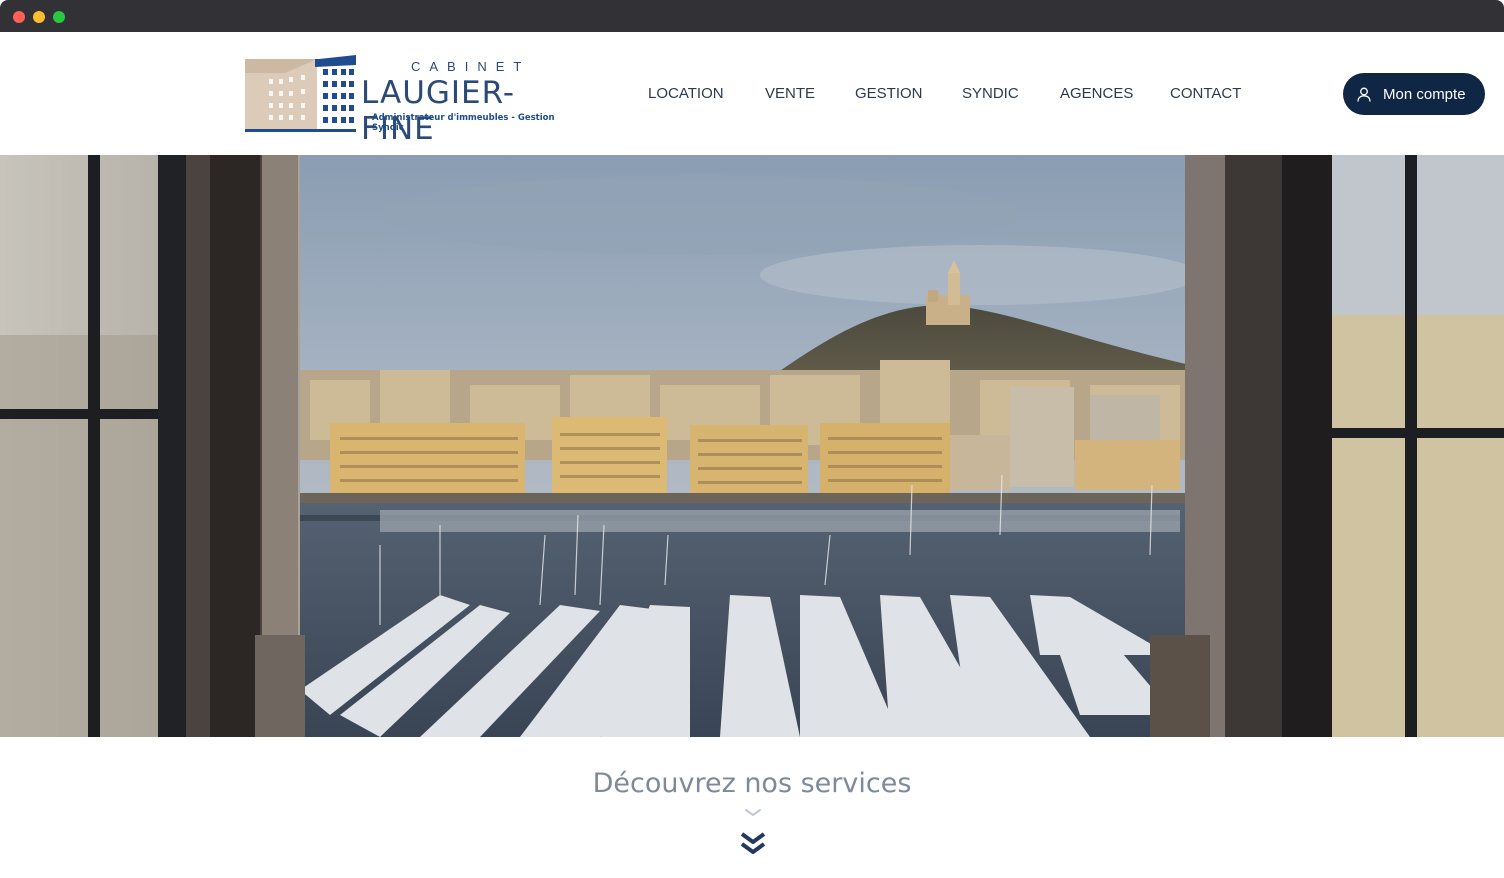 This screenshot has width=1504, height=878. What do you see at coordinates (686, 93) in the screenshot?
I see `nav-location: LOCATION` at bounding box center [686, 93].